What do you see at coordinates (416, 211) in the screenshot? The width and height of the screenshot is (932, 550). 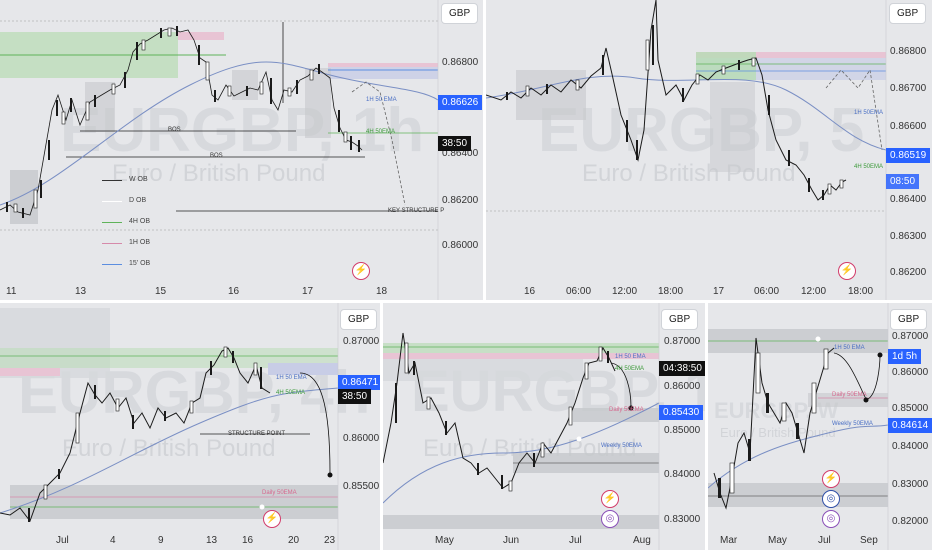 I see `key-structure-label: KEY STRUCTURE P` at bounding box center [416, 211].